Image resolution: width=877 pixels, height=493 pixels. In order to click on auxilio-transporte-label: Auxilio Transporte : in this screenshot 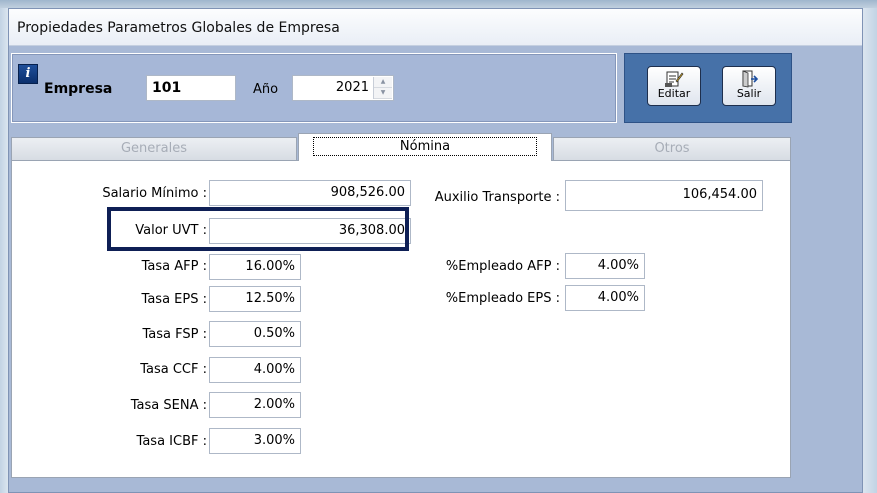, I will do `click(497, 197)`.